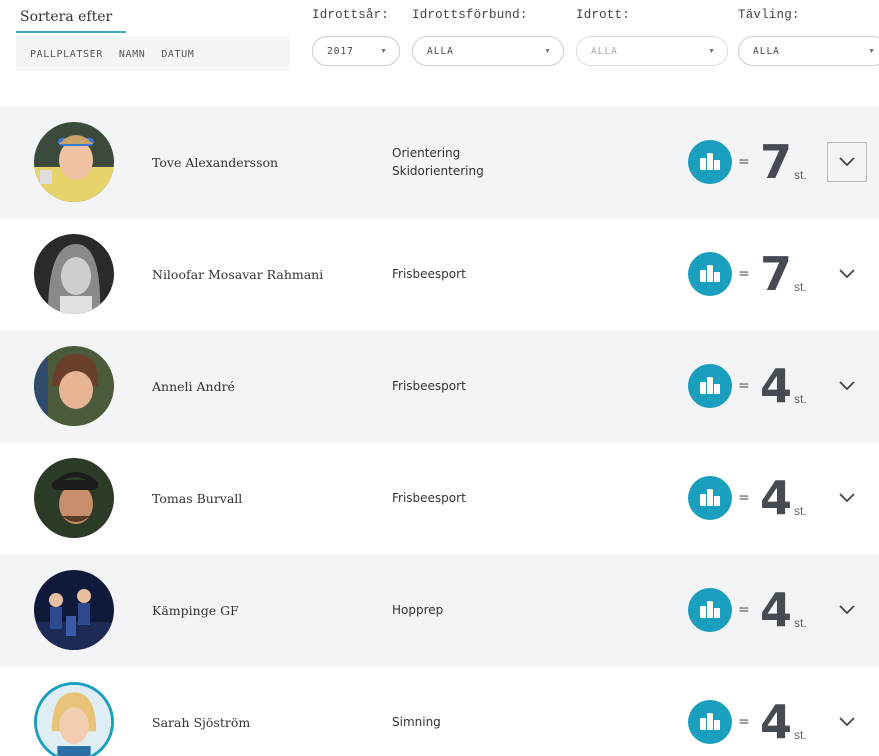 Image resolution: width=879 pixels, height=756 pixels. Describe the element at coordinates (71, 21) in the screenshot. I see `sort-title: Sortera efter` at that location.